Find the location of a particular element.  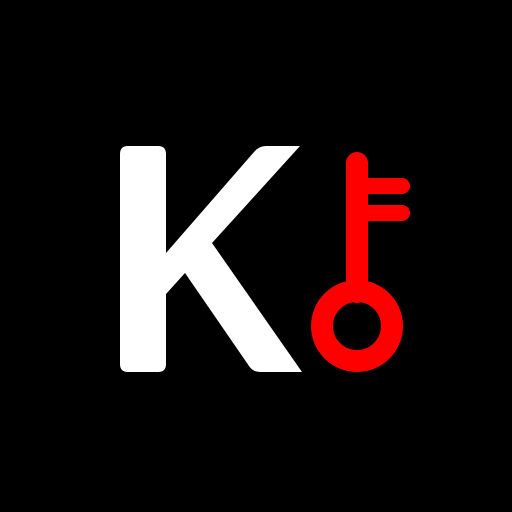

key-icon is located at coordinates (360, 262).